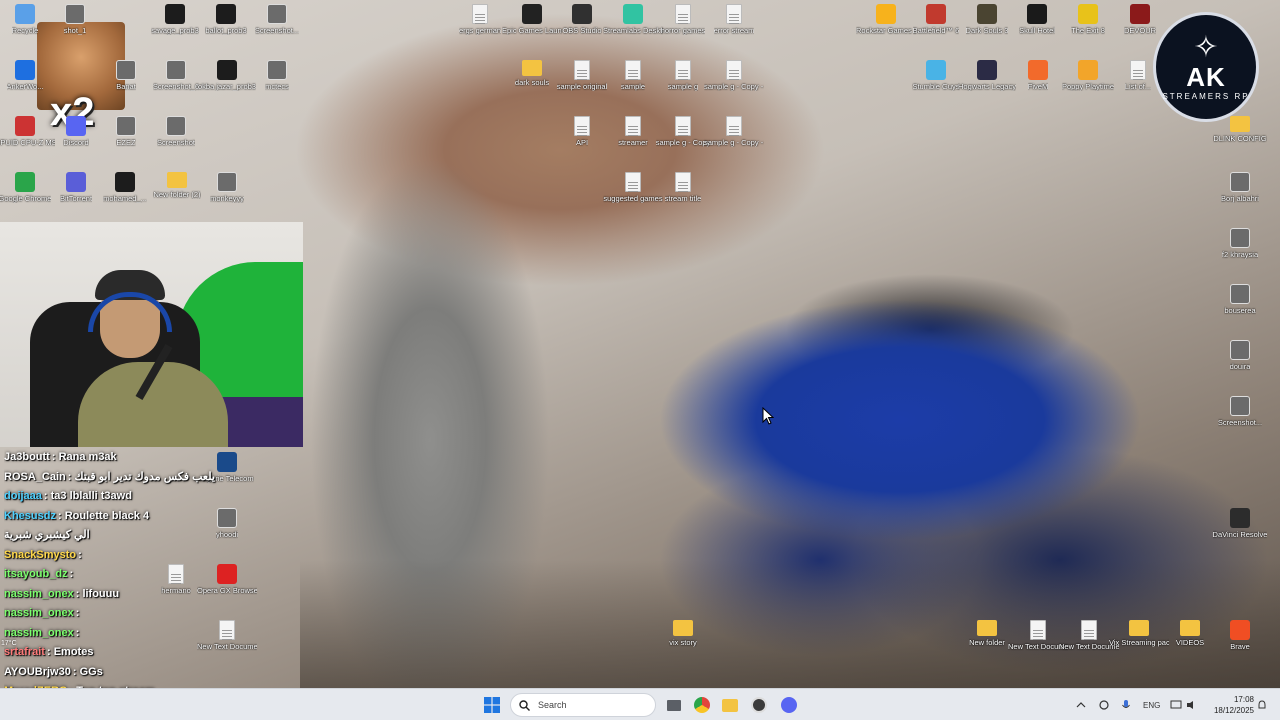  What do you see at coordinates (532, 82) in the screenshot?
I see `desktop-icon-label: dark souls` at bounding box center [532, 82].